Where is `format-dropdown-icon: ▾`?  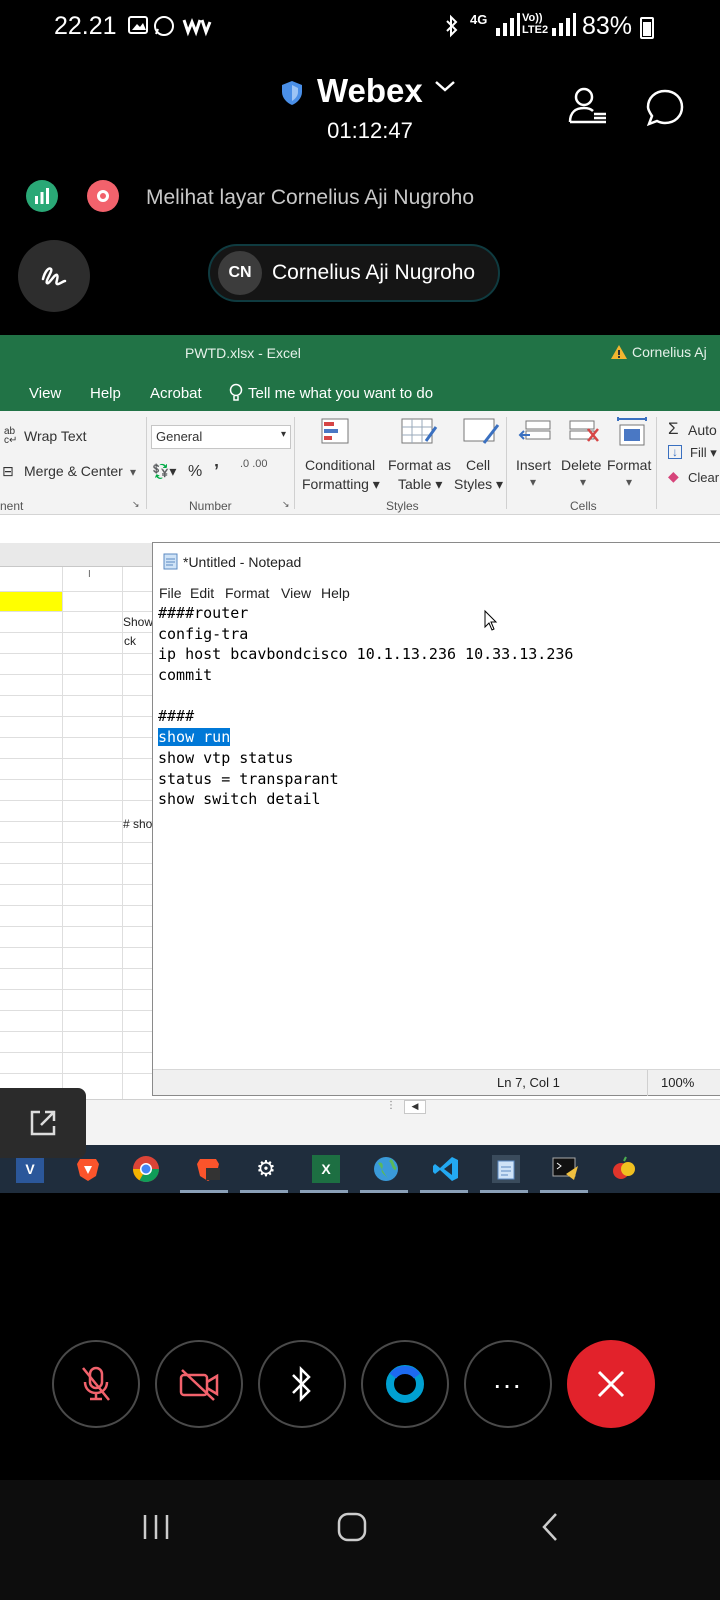 format-dropdown-icon: ▾ is located at coordinates (629, 482).